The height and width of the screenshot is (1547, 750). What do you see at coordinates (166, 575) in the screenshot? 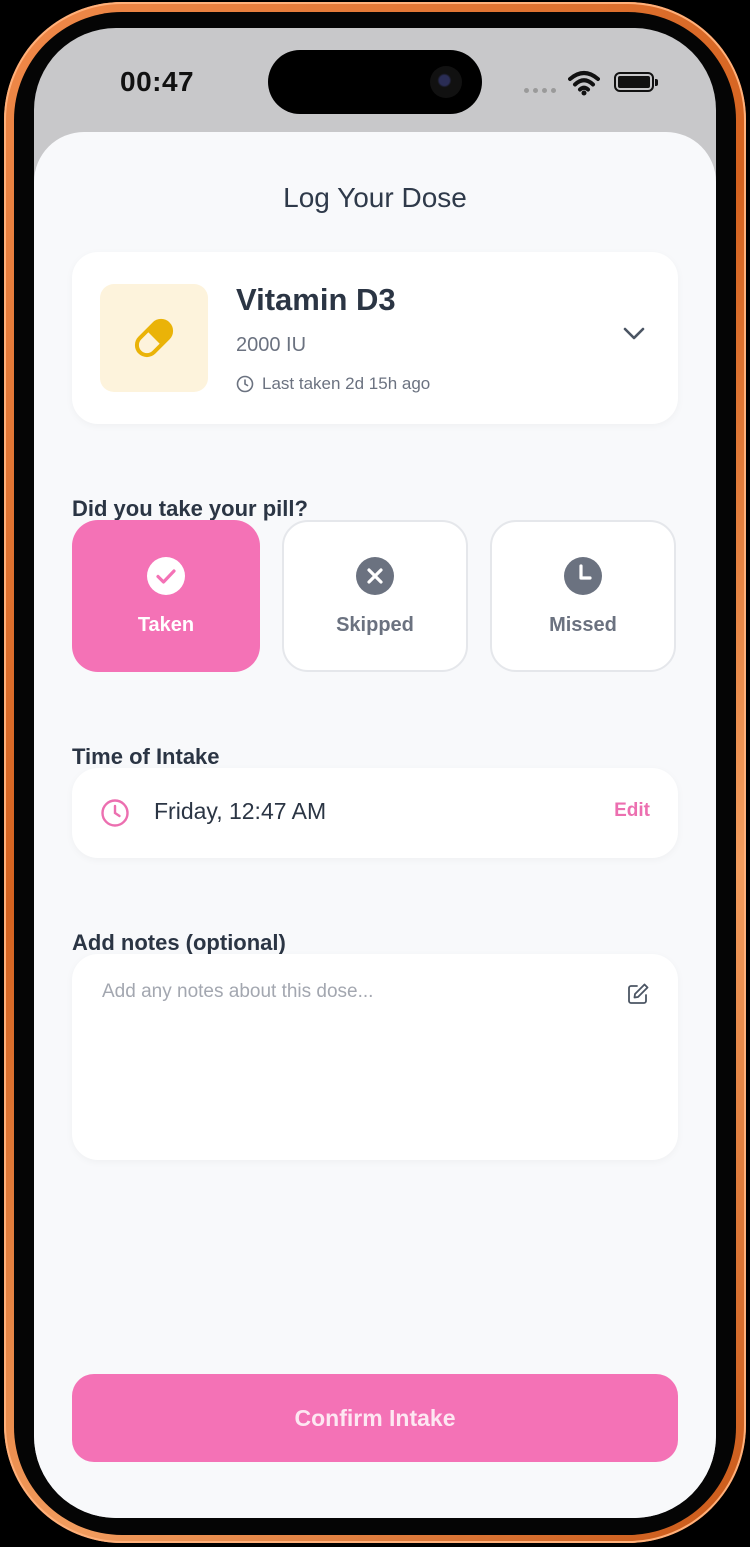
I see `check-circle-icon` at bounding box center [166, 575].